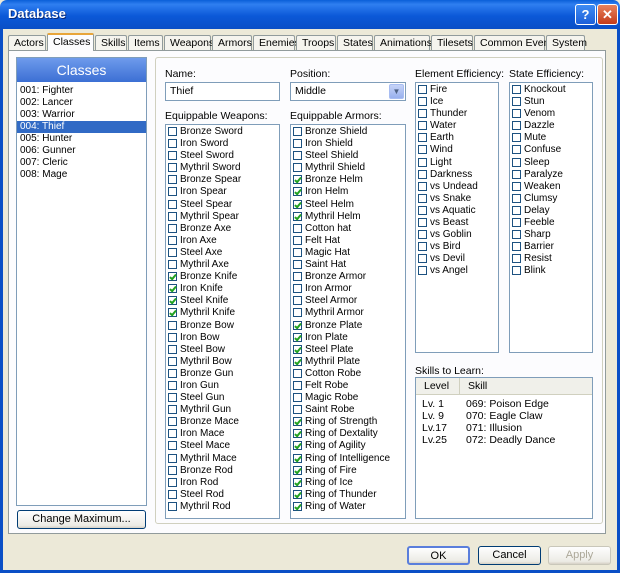  What do you see at coordinates (566, 42) in the screenshot?
I see `tab-system: System` at bounding box center [566, 42].